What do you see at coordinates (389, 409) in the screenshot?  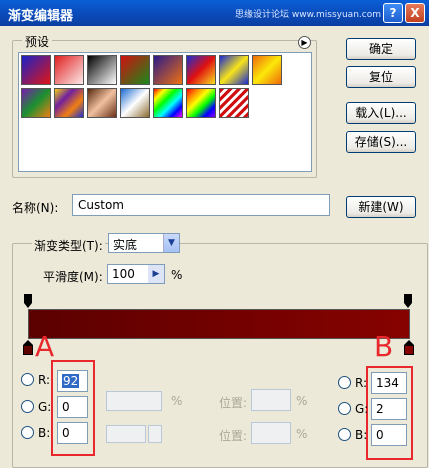 I see `right-g-input: 2` at bounding box center [389, 409].